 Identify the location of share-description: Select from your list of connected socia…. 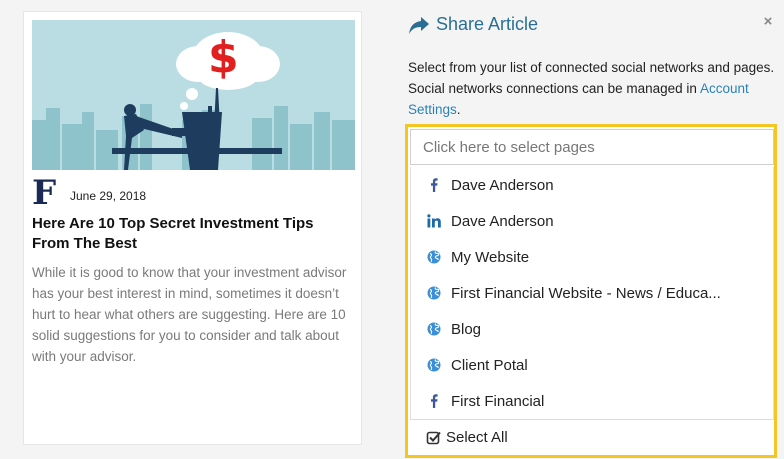
(592, 88).